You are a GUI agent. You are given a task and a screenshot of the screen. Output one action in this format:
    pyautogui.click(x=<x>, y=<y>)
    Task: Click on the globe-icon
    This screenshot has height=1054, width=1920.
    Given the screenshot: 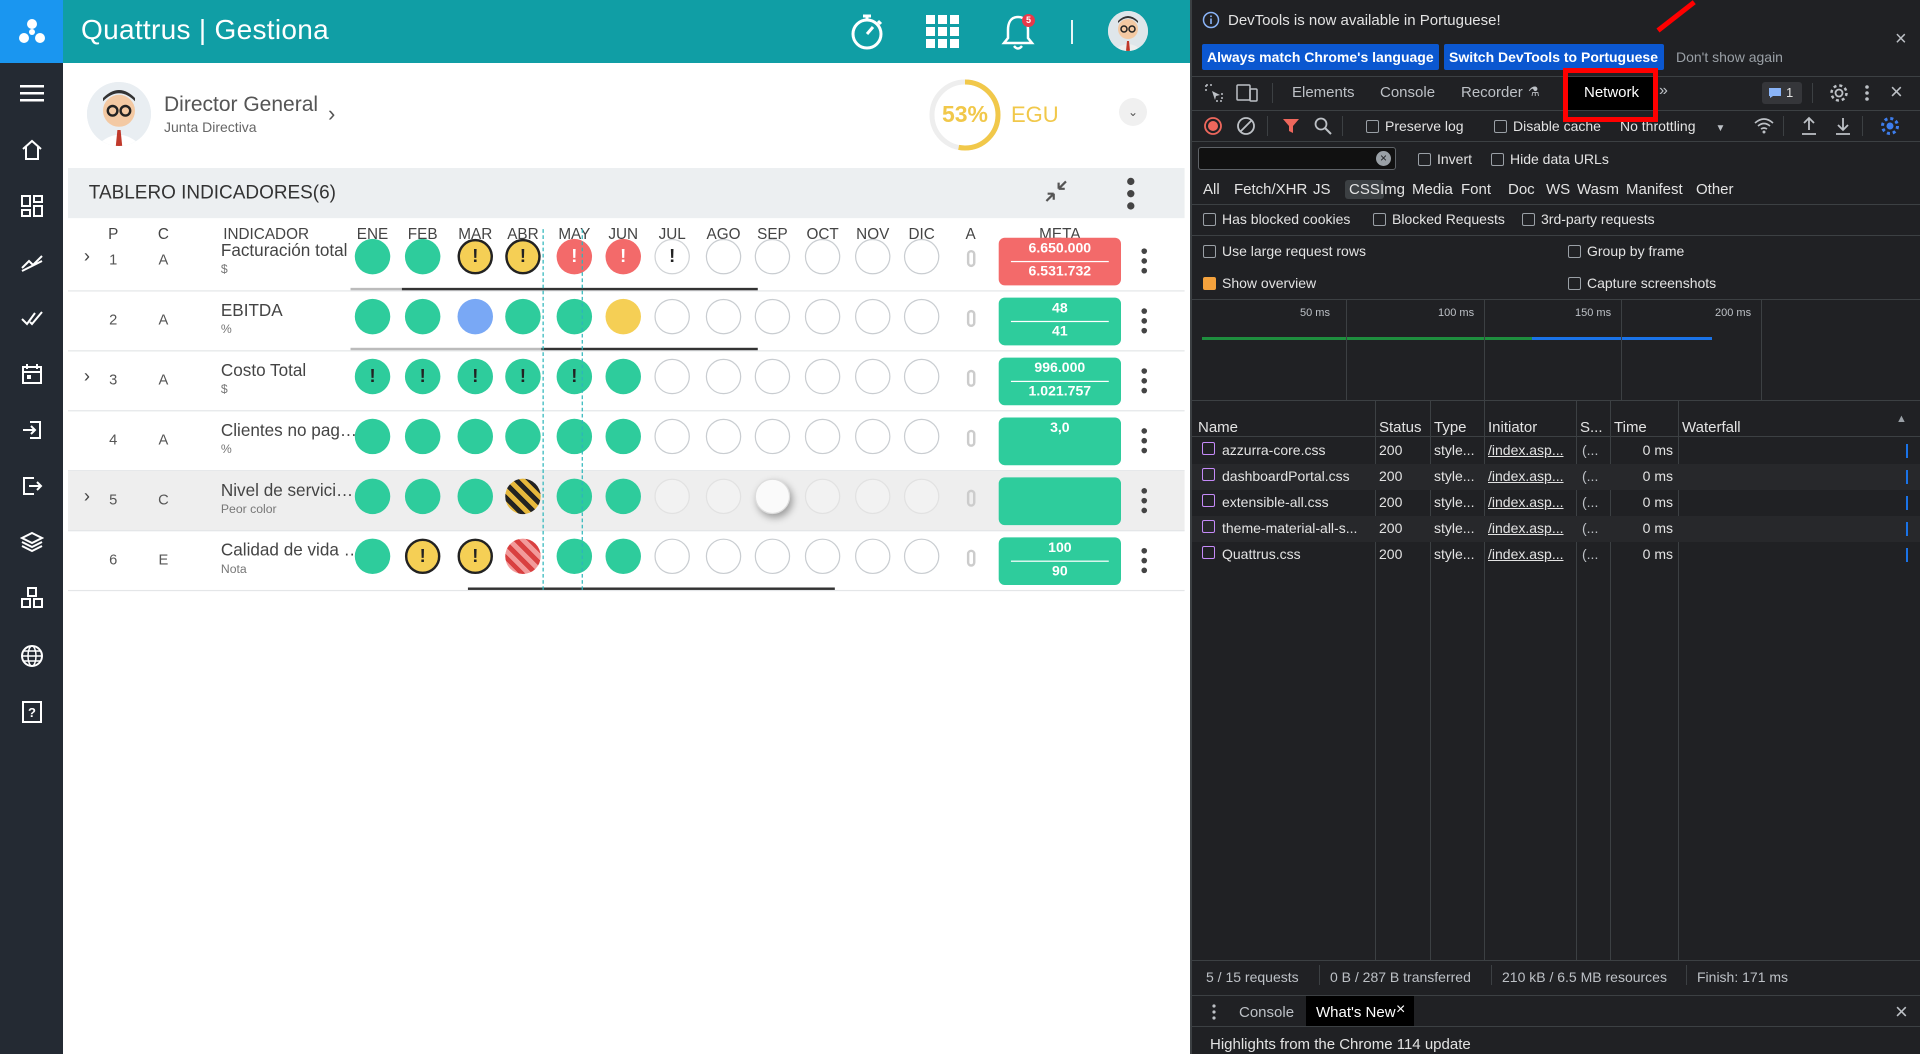 What is the action you would take?
    pyautogui.click(x=31, y=656)
    